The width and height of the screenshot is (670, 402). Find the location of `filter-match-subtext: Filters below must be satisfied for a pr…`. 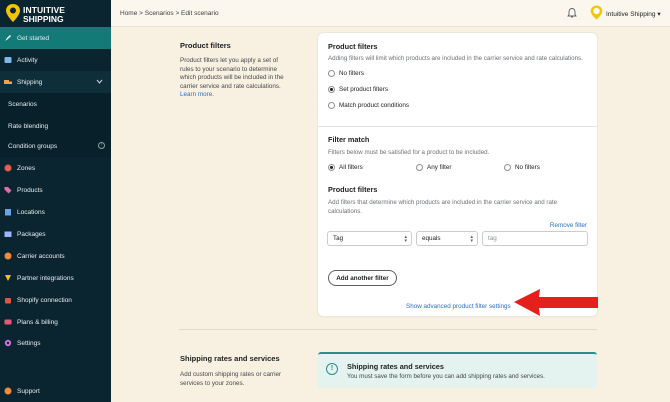

filter-match-subtext: Filters below must be satisfied for a pr… is located at coordinates (409, 152).